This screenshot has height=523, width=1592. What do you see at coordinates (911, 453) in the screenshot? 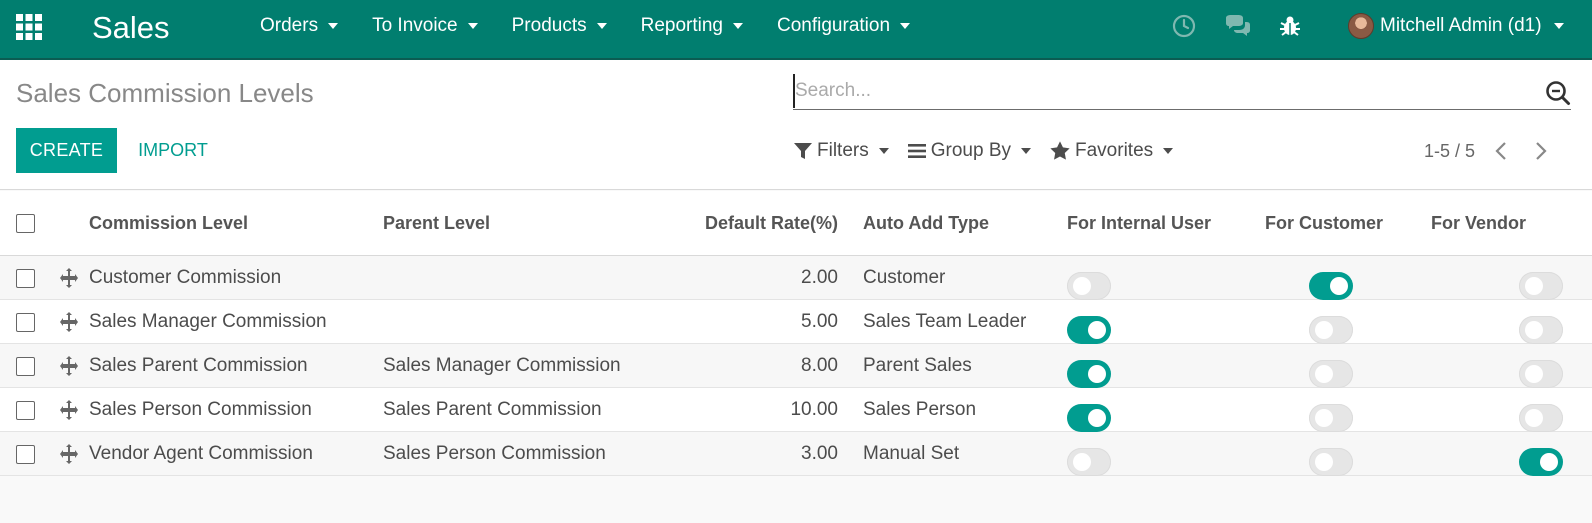
I see `cell-auto-add-type: Manual Set` at bounding box center [911, 453].